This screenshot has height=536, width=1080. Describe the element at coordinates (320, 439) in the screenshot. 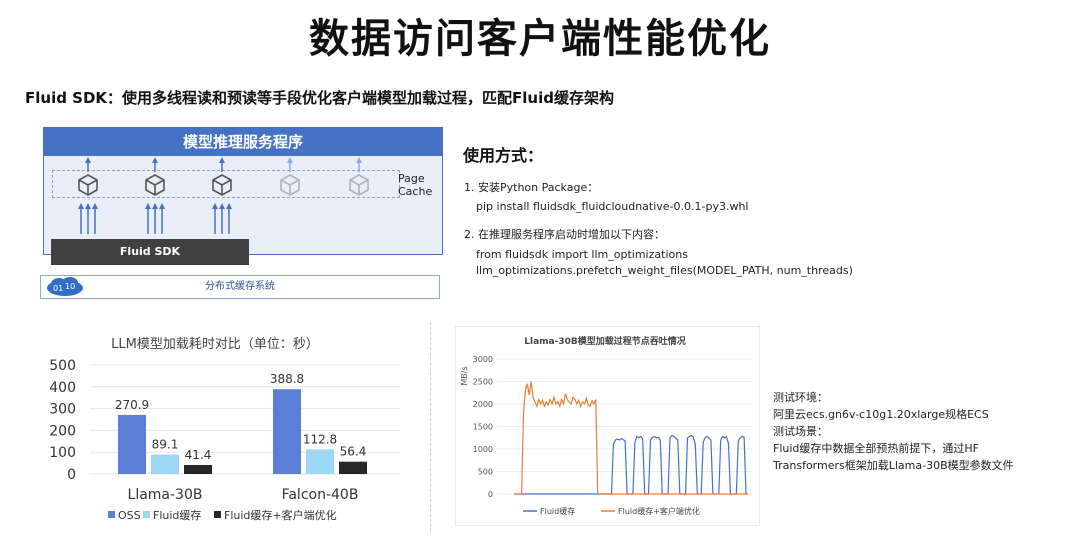

I see `bar-data-label: 112.8` at that location.